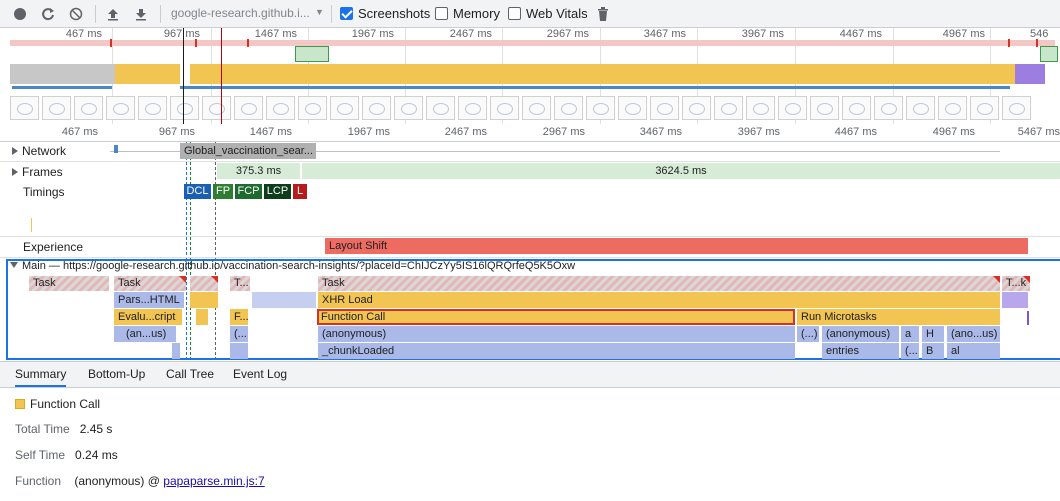  What do you see at coordinates (346, 13) in the screenshot?
I see `screenshots-checkbox` at bounding box center [346, 13].